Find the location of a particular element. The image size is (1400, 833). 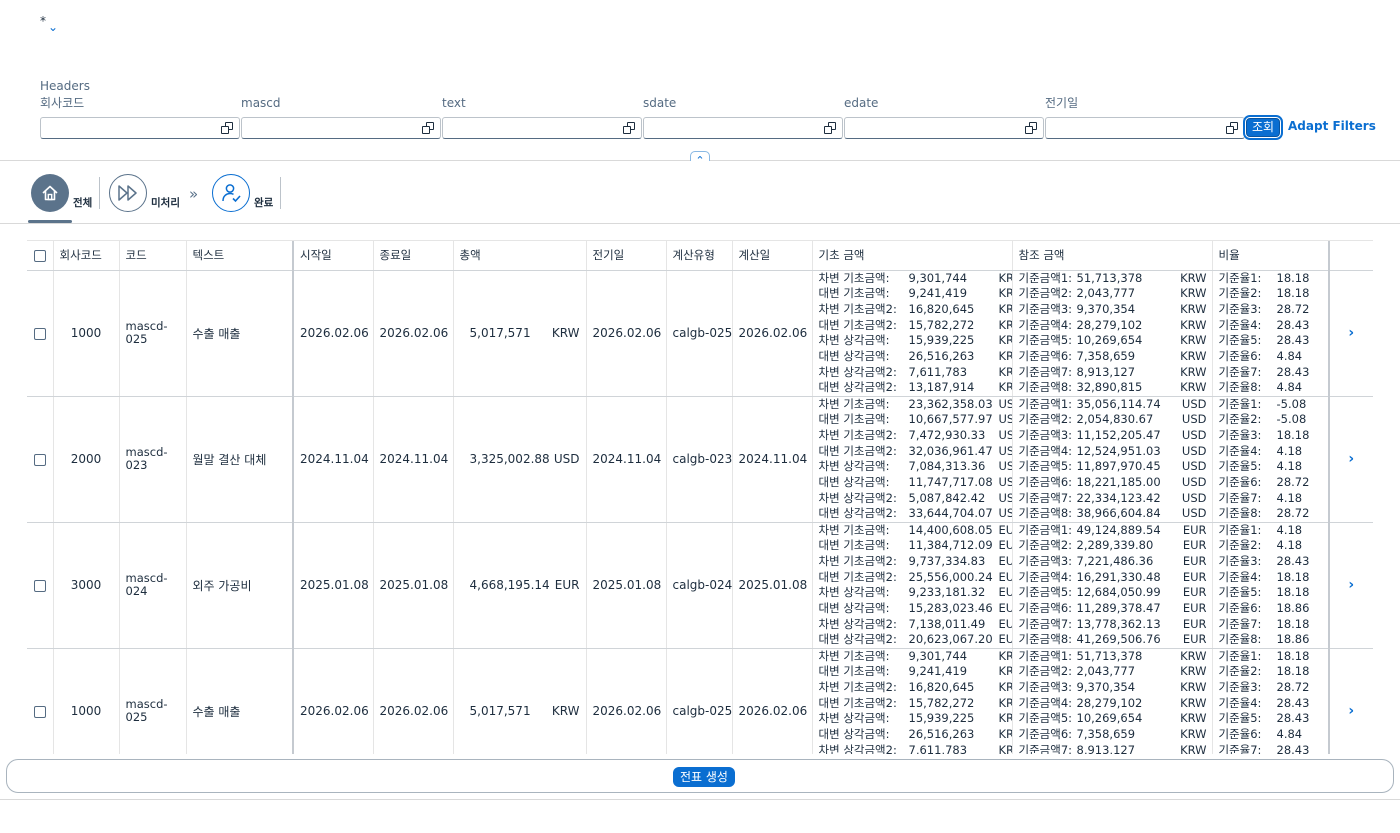

posting-date-cell: 2026.02.06 is located at coordinates (626, 701).